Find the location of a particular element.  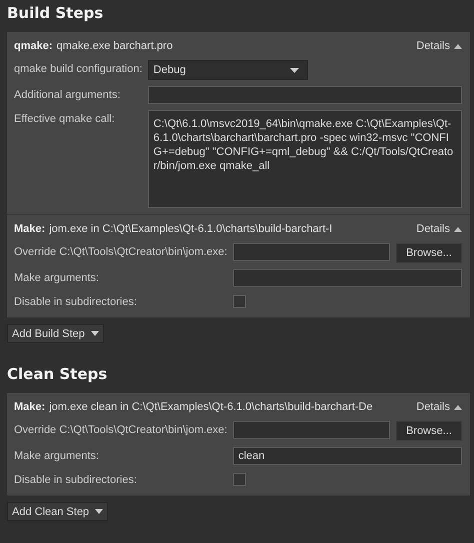

section-title: Build Steps is located at coordinates (55, 13).